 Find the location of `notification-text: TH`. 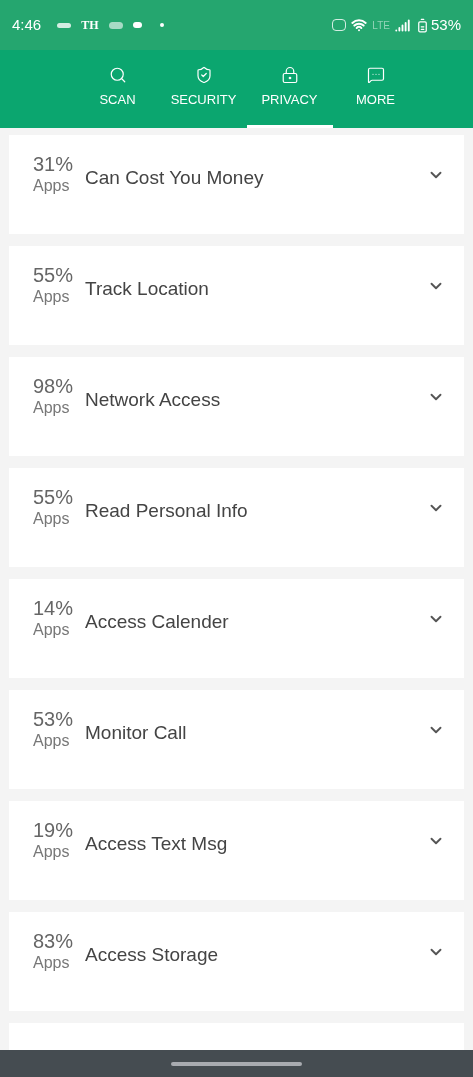

notification-text: TH is located at coordinates (90, 25).